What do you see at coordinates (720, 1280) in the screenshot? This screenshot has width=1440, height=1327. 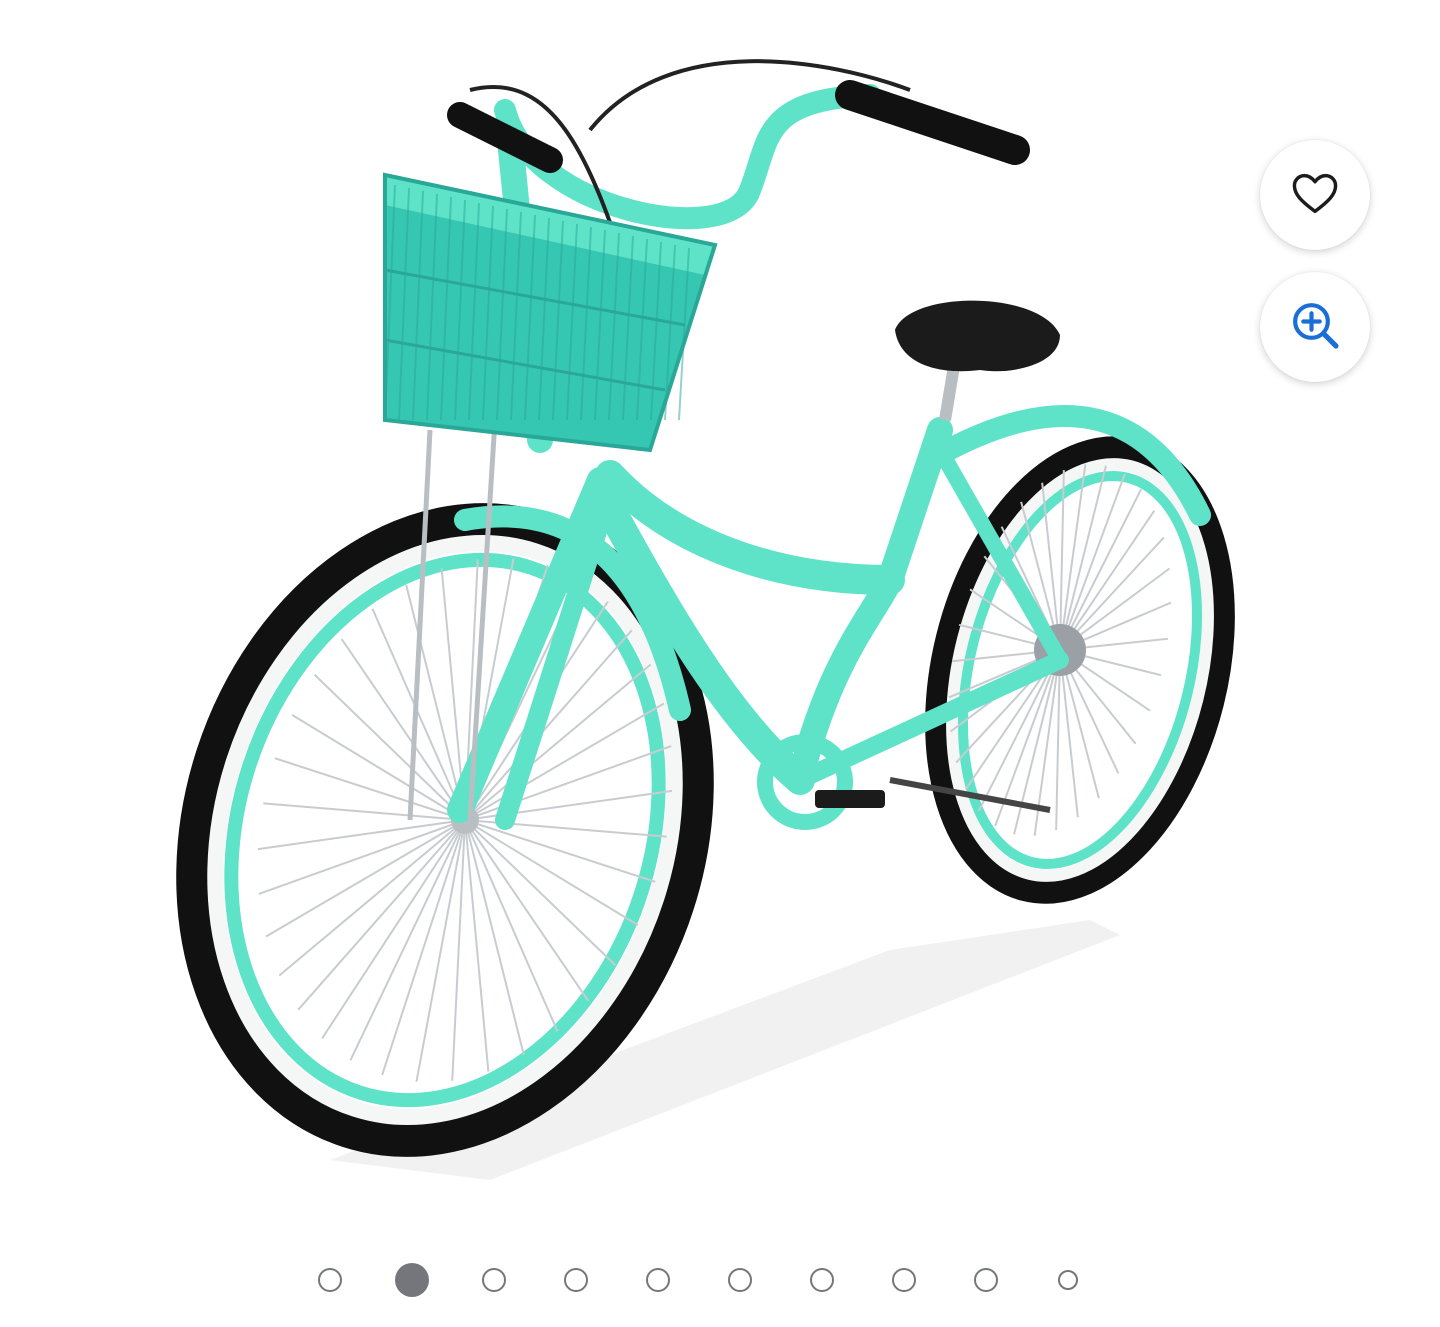 I see `image-carousel-indicator` at bounding box center [720, 1280].